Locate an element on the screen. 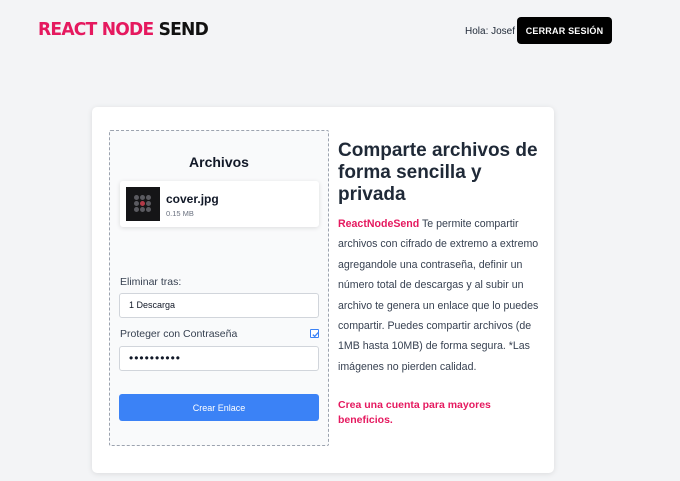 The height and width of the screenshot is (481, 680). delete-after-select: 1 Descarga is located at coordinates (219, 305).